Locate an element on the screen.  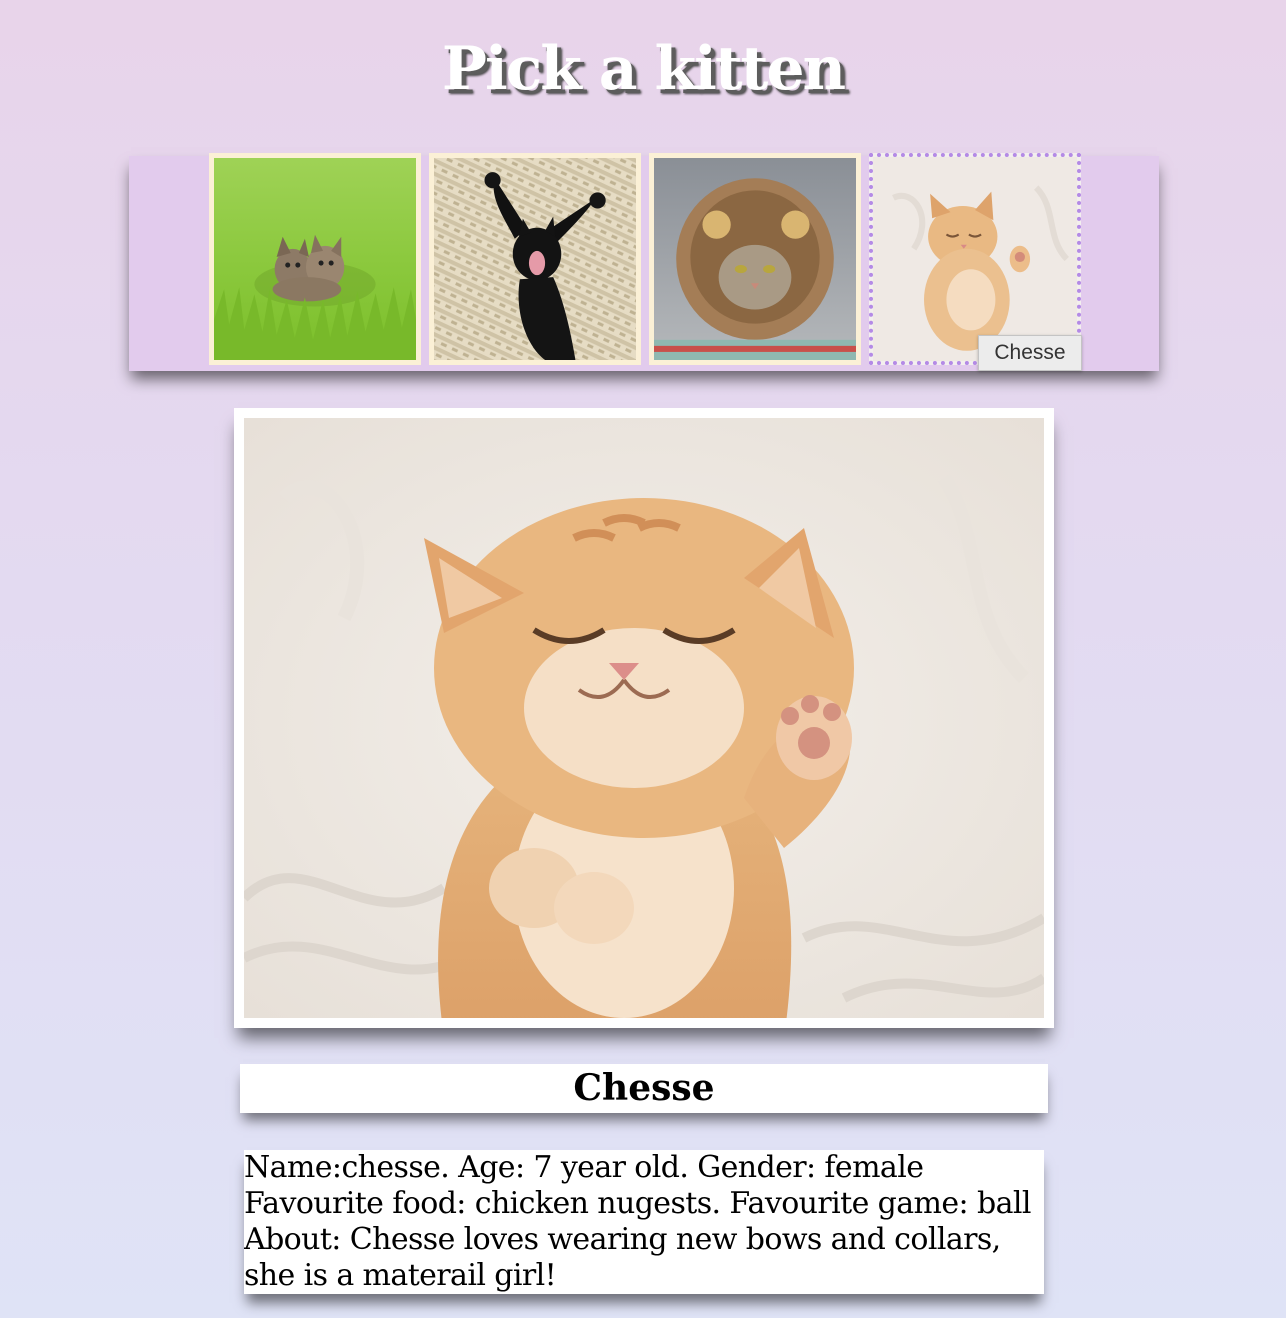
thumbnail-black-kitten is located at coordinates (535, 259).